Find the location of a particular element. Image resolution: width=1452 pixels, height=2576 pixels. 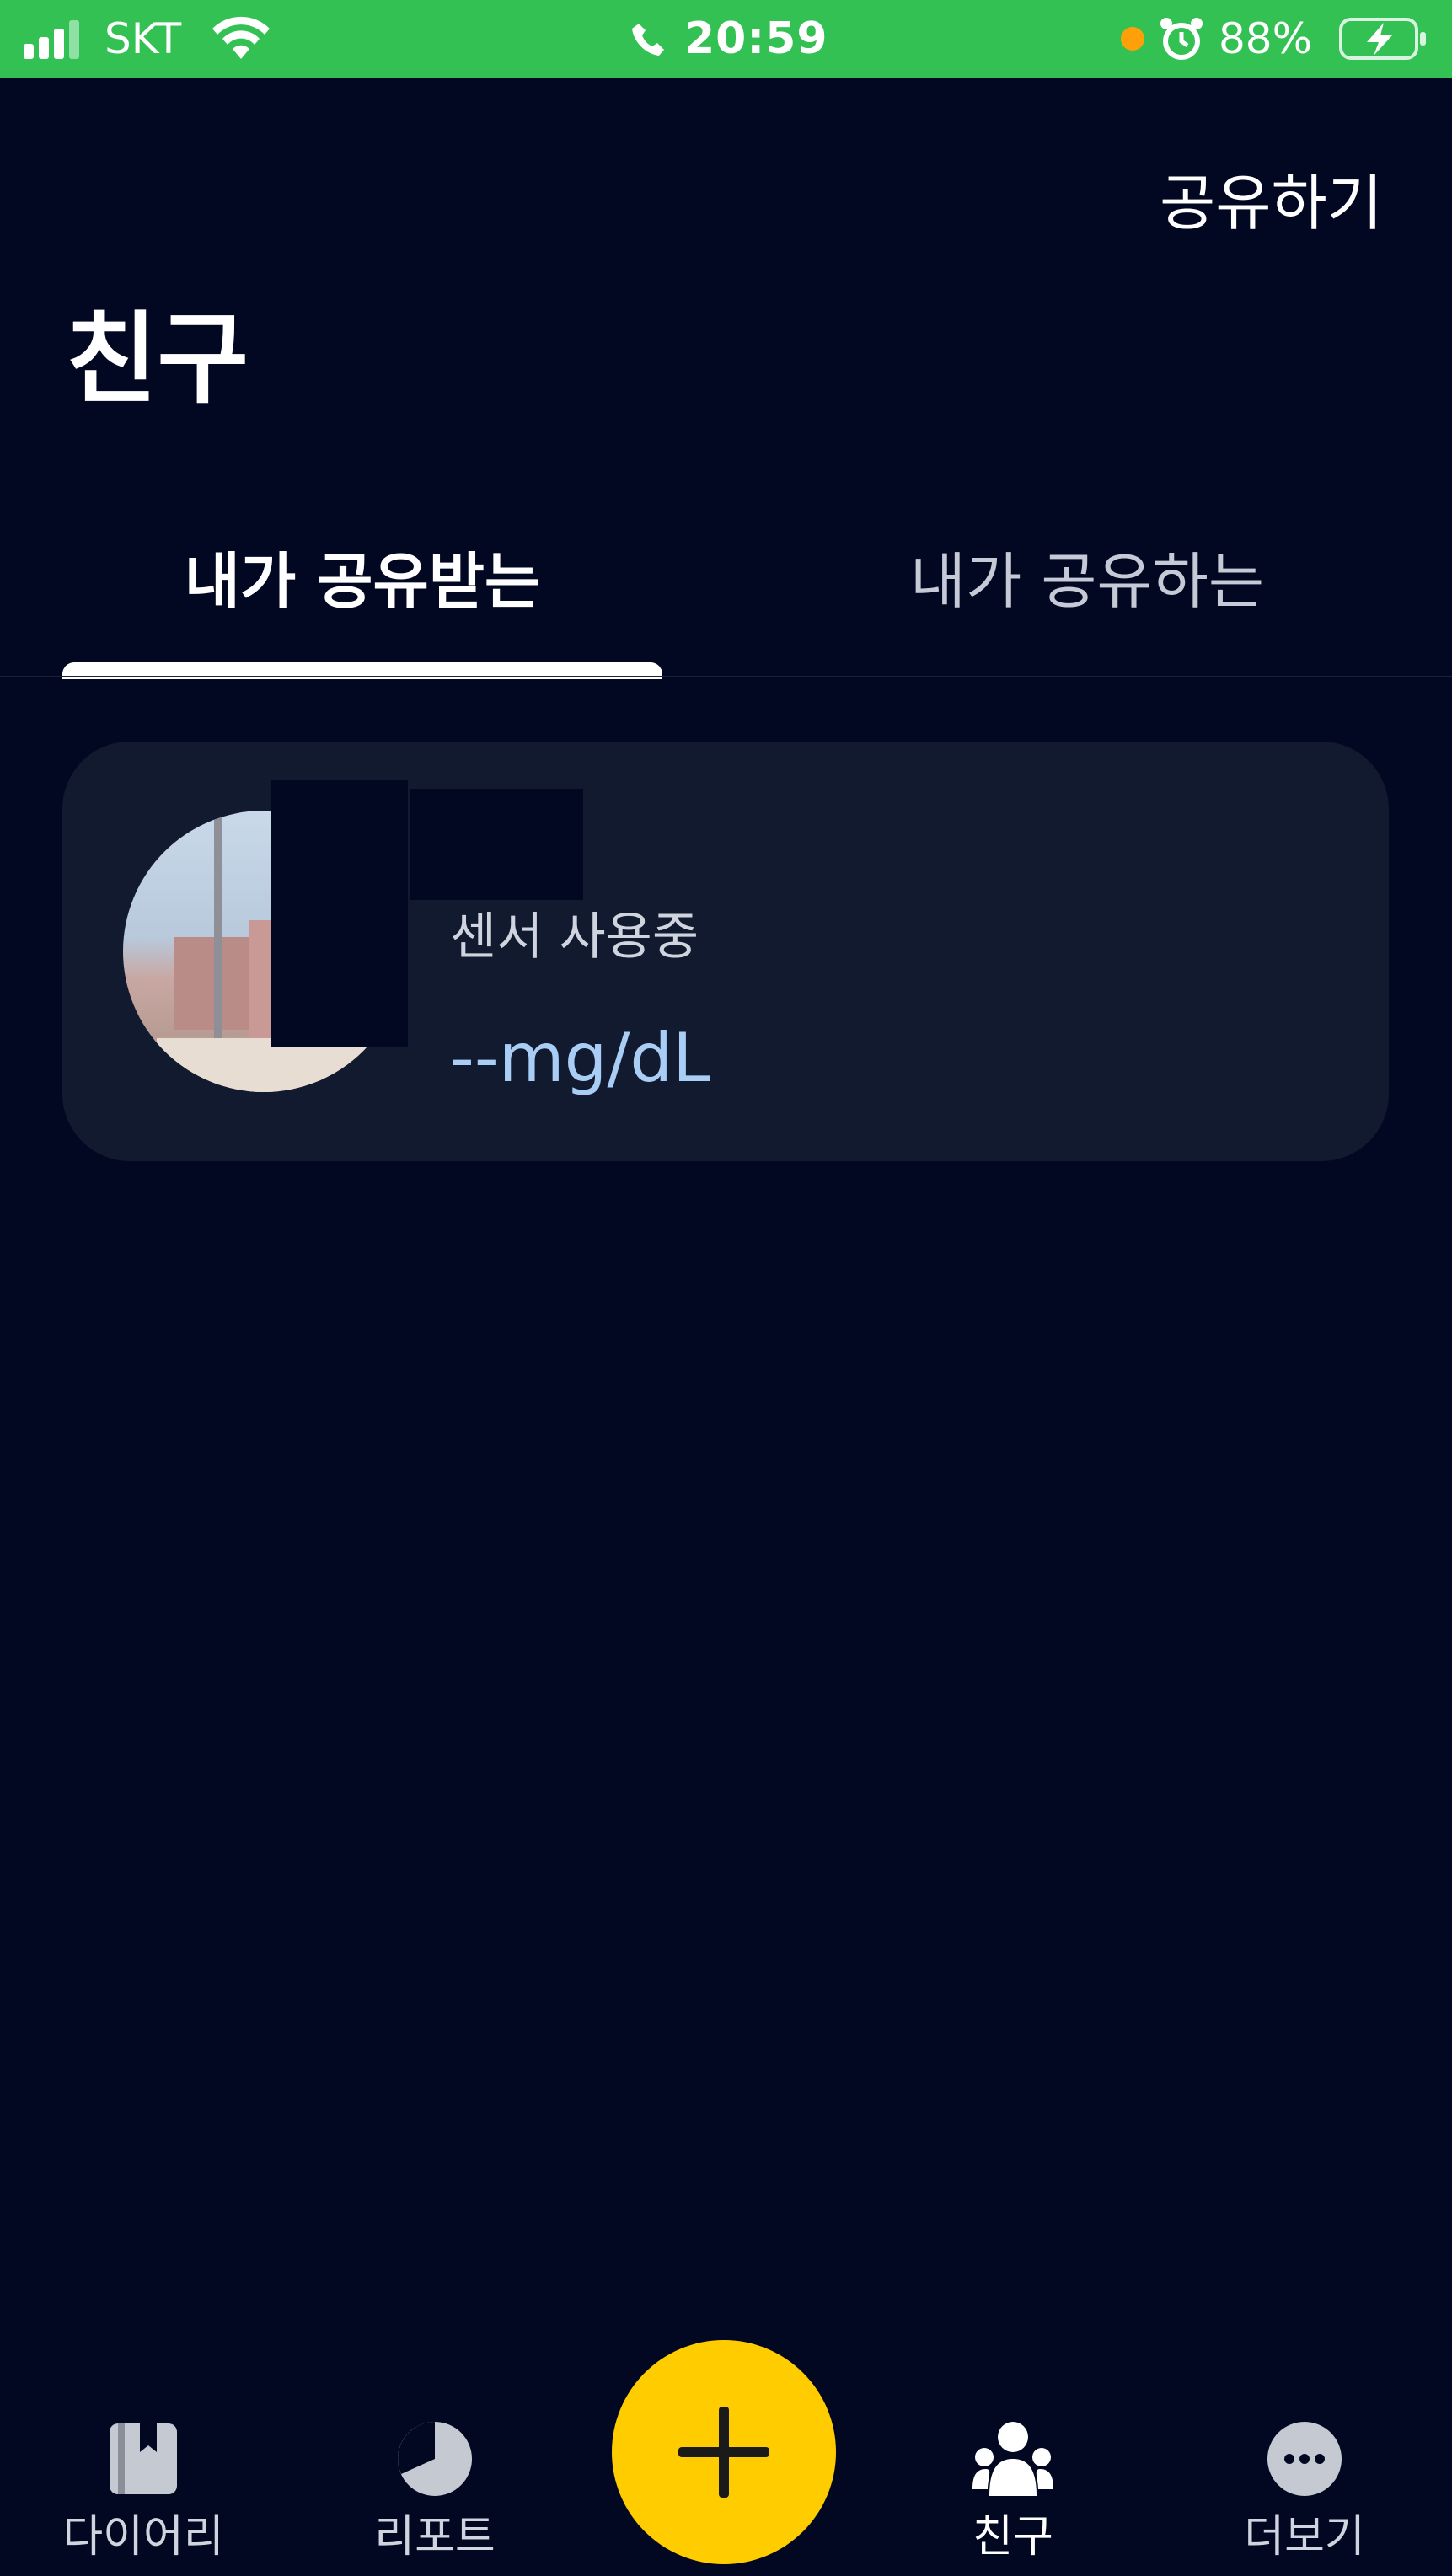

battery-percent: 88% is located at coordinates (1266, 38).